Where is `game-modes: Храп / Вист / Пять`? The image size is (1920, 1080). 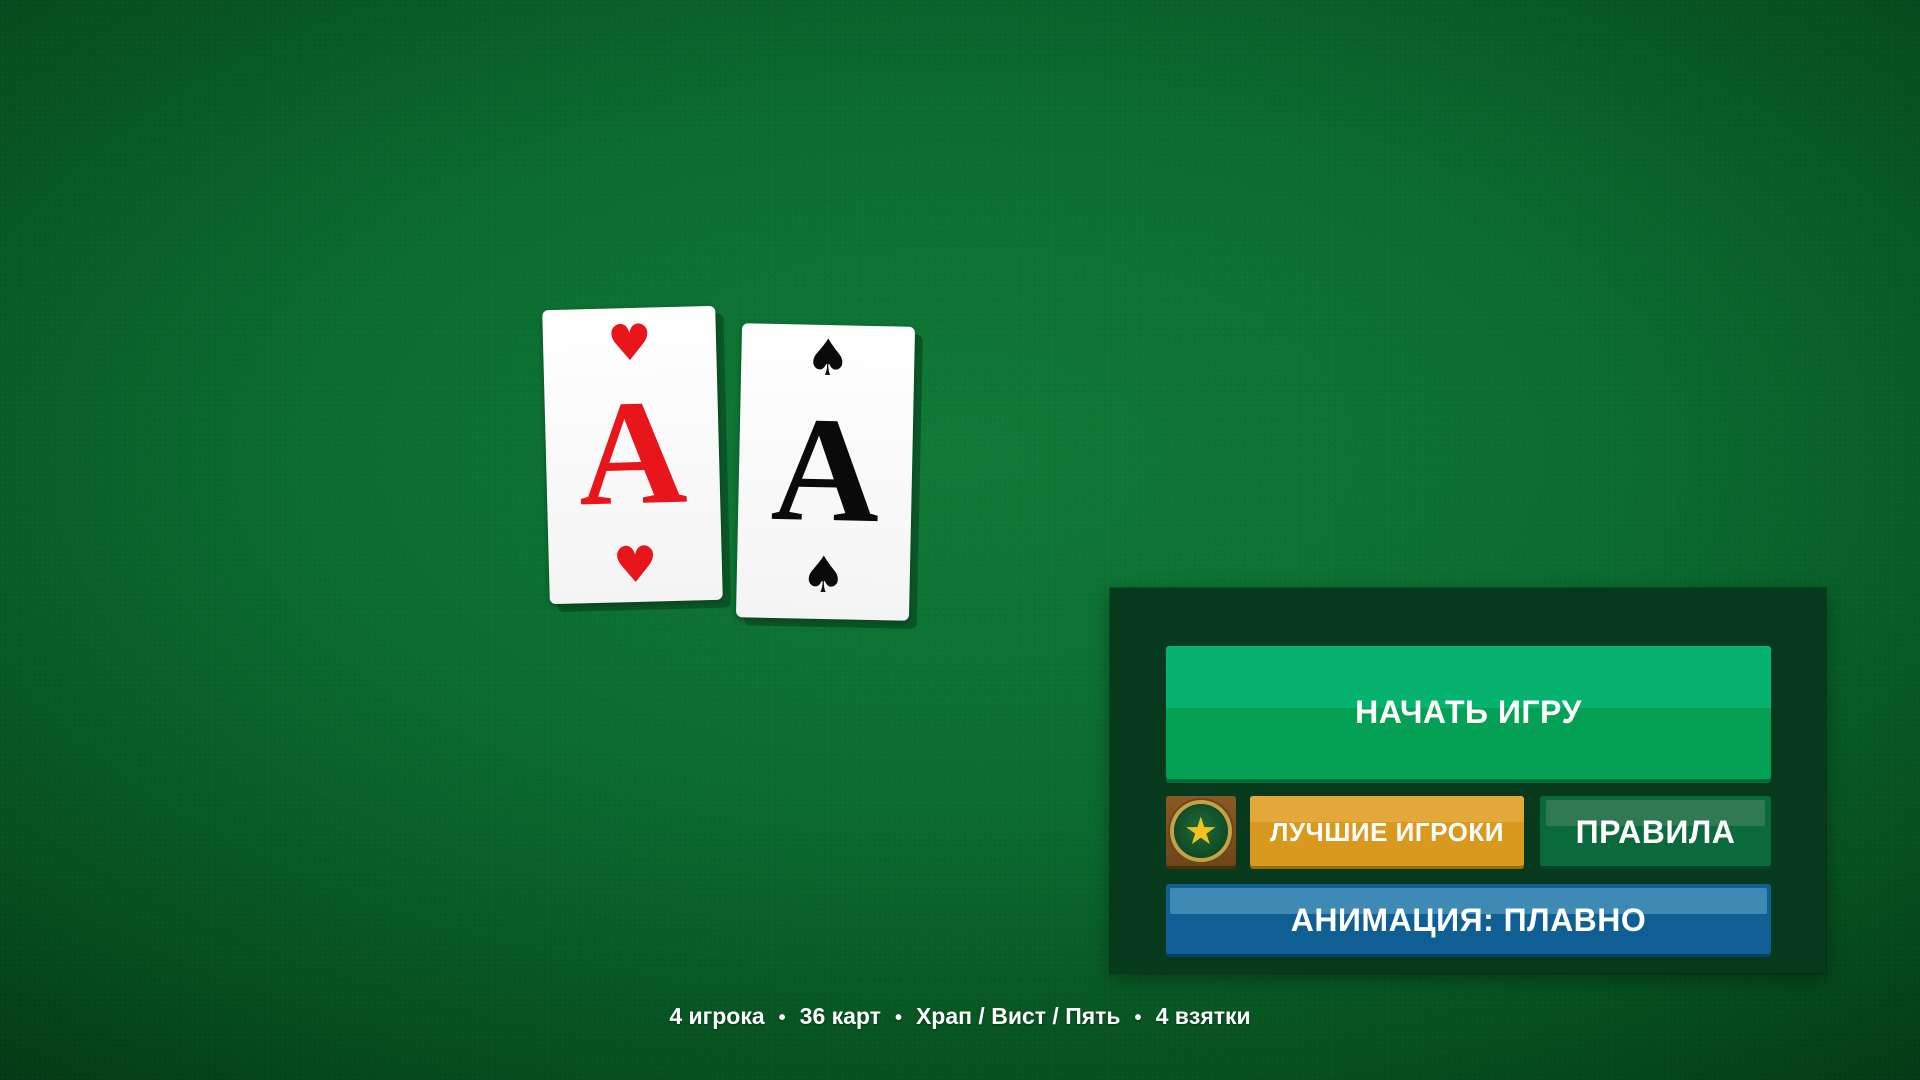 game-modes: Храп / Вист / Пять is located at coordinates (1018, 1016).